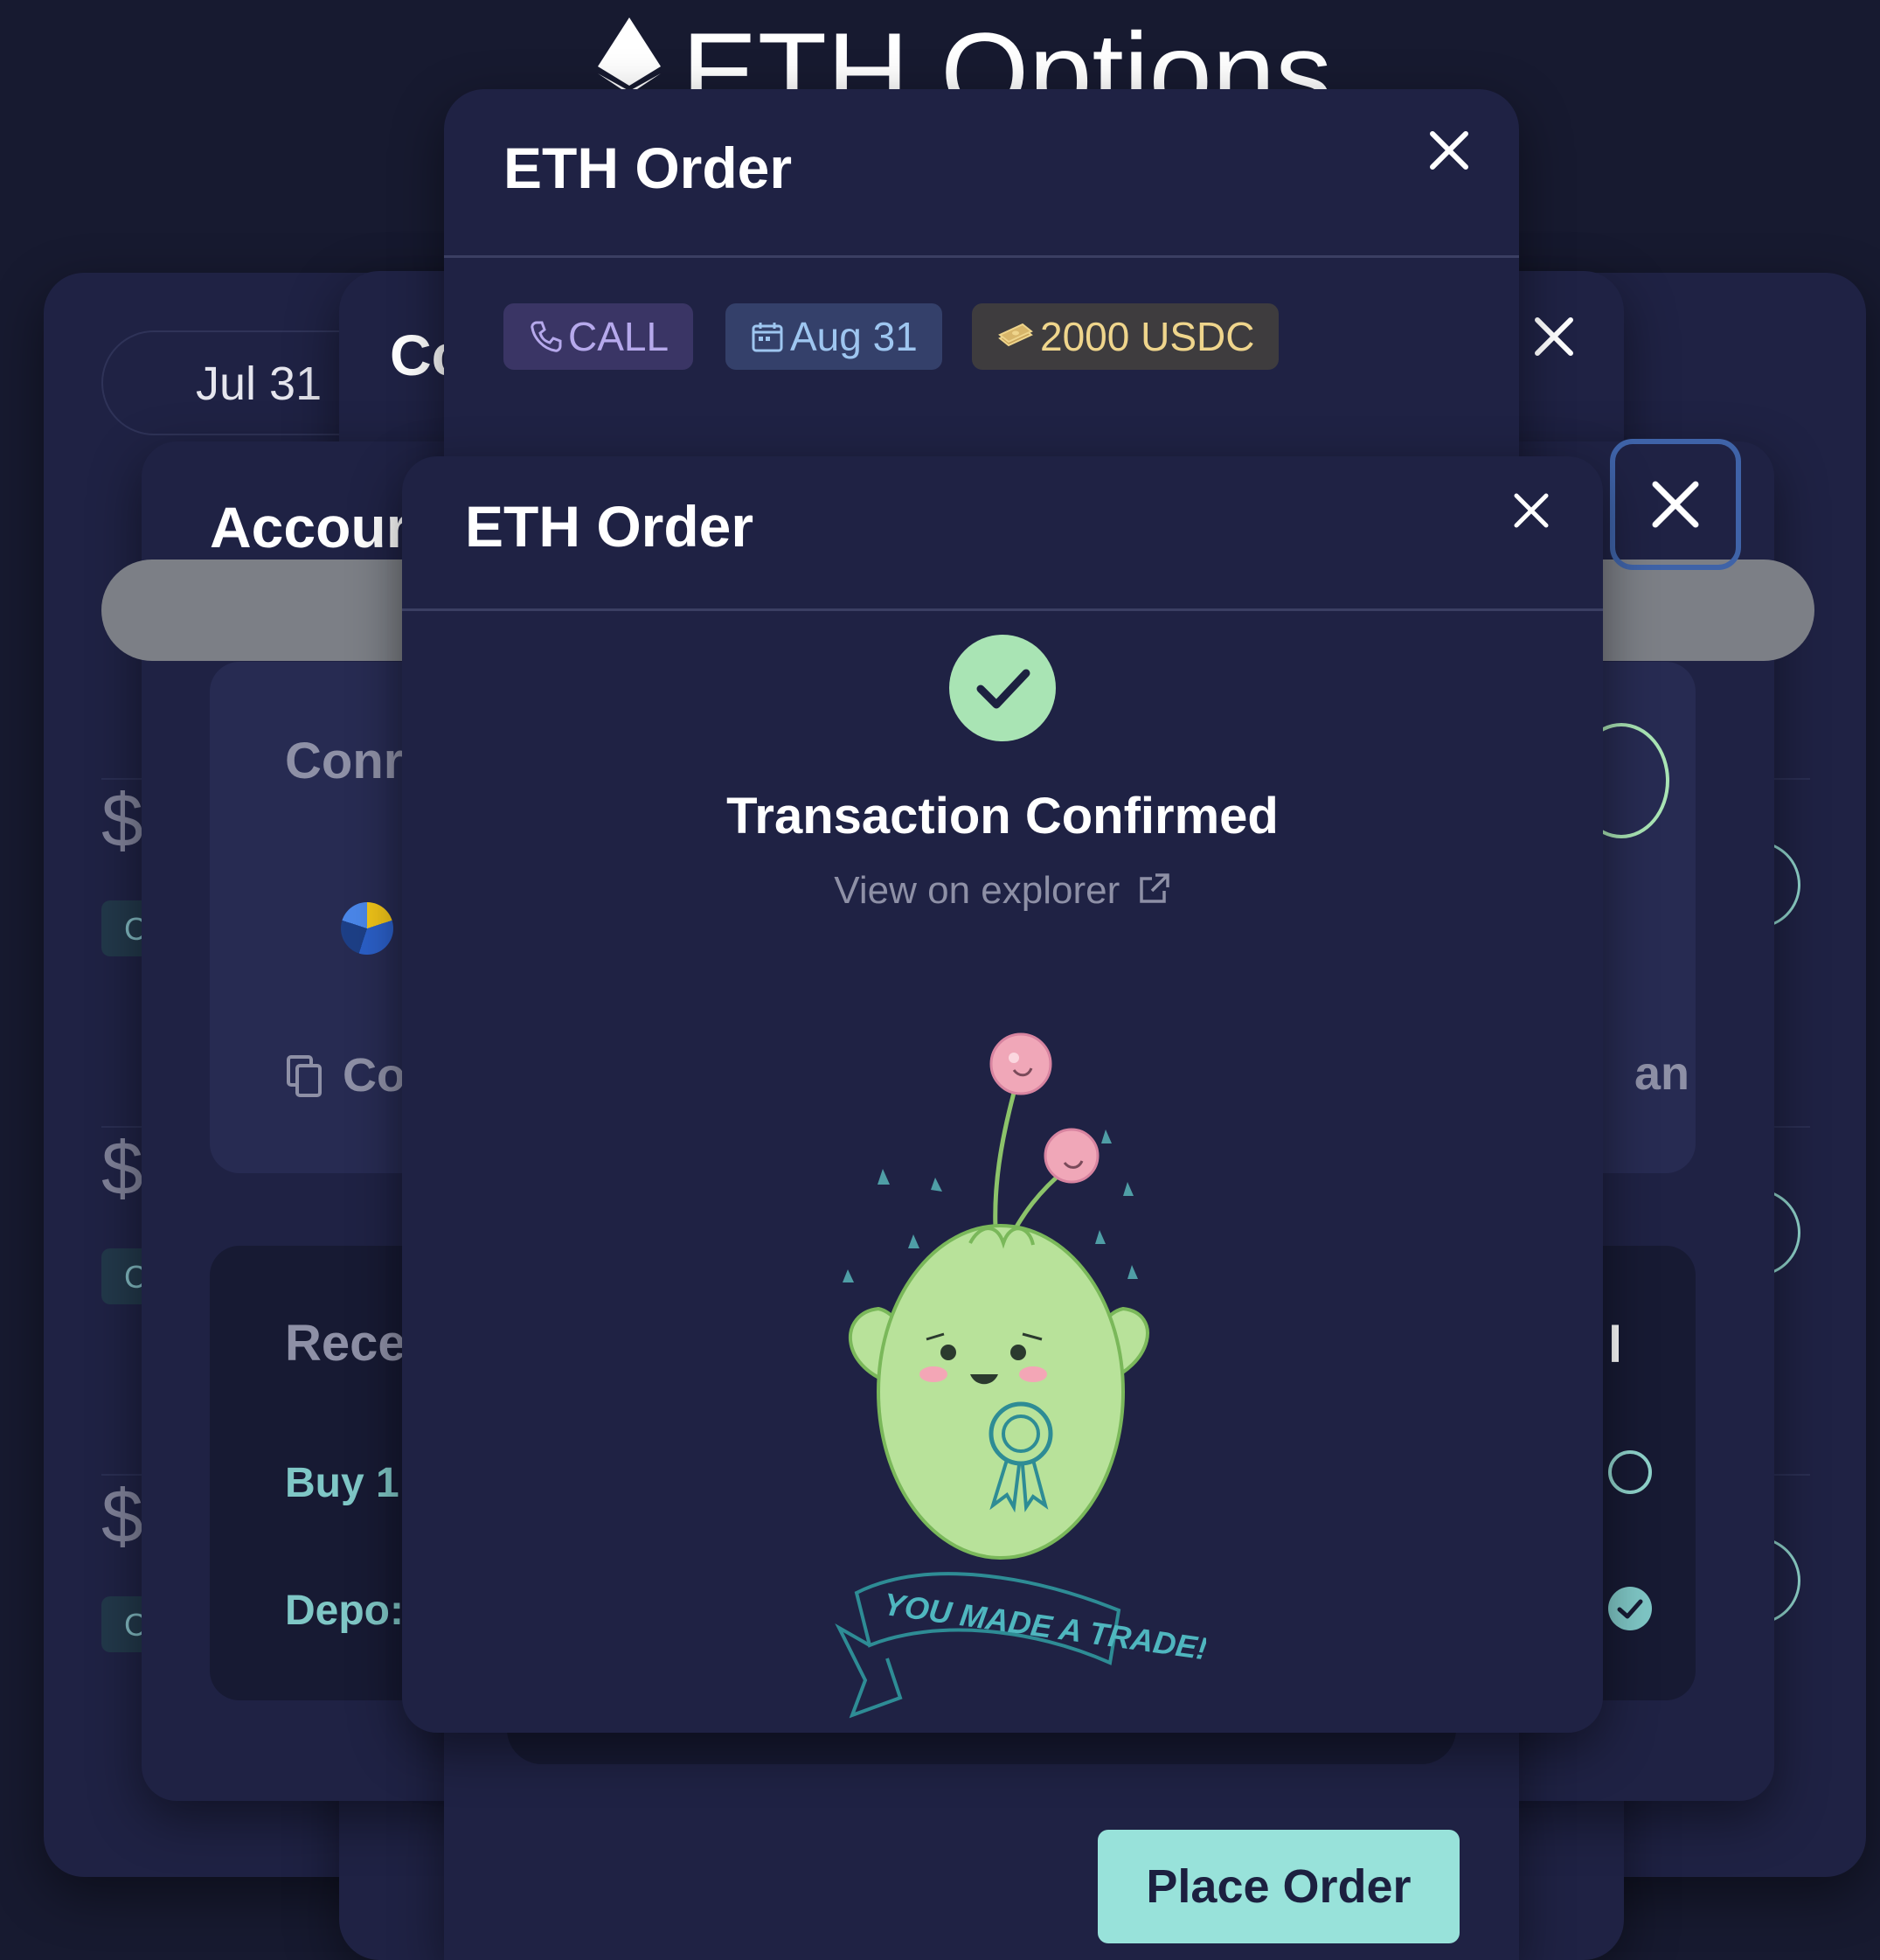 This screenshot has width=1880, height=1960. I want to click on amount-tag: 2000 USDC, so click(1126, 336).